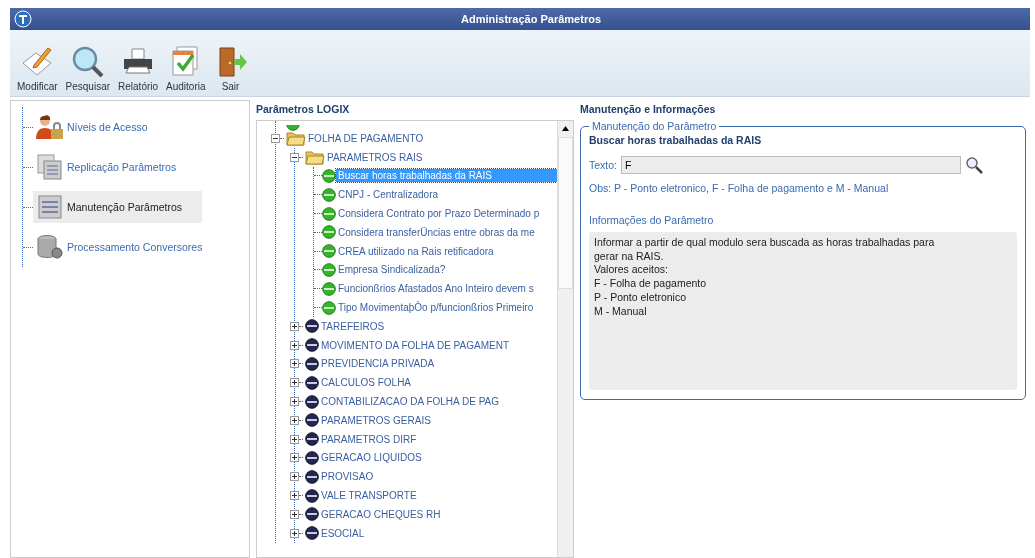 The image size is (1035, 558). I want to click on info-line: P - Ponto eletronico, so click(641, 297).